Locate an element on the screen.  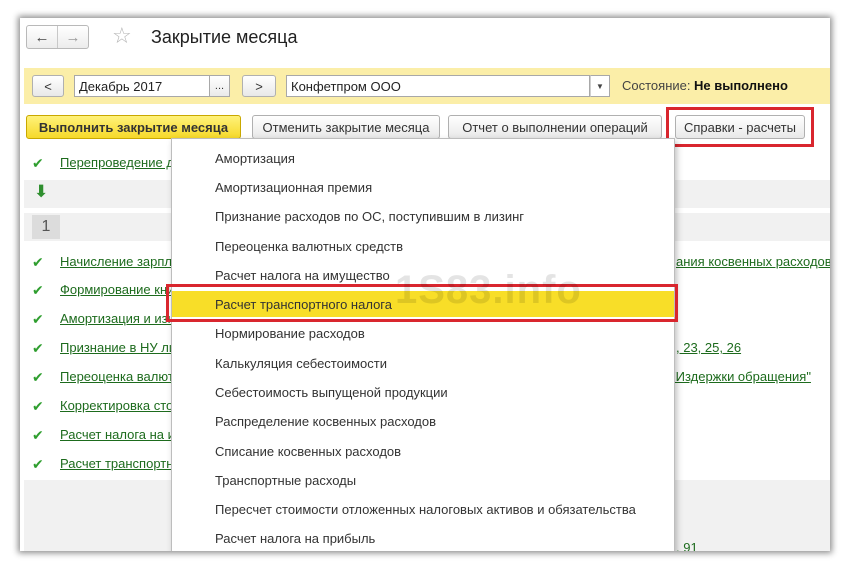
navigation-buttons: ← → is located at coordinates (57, 37).